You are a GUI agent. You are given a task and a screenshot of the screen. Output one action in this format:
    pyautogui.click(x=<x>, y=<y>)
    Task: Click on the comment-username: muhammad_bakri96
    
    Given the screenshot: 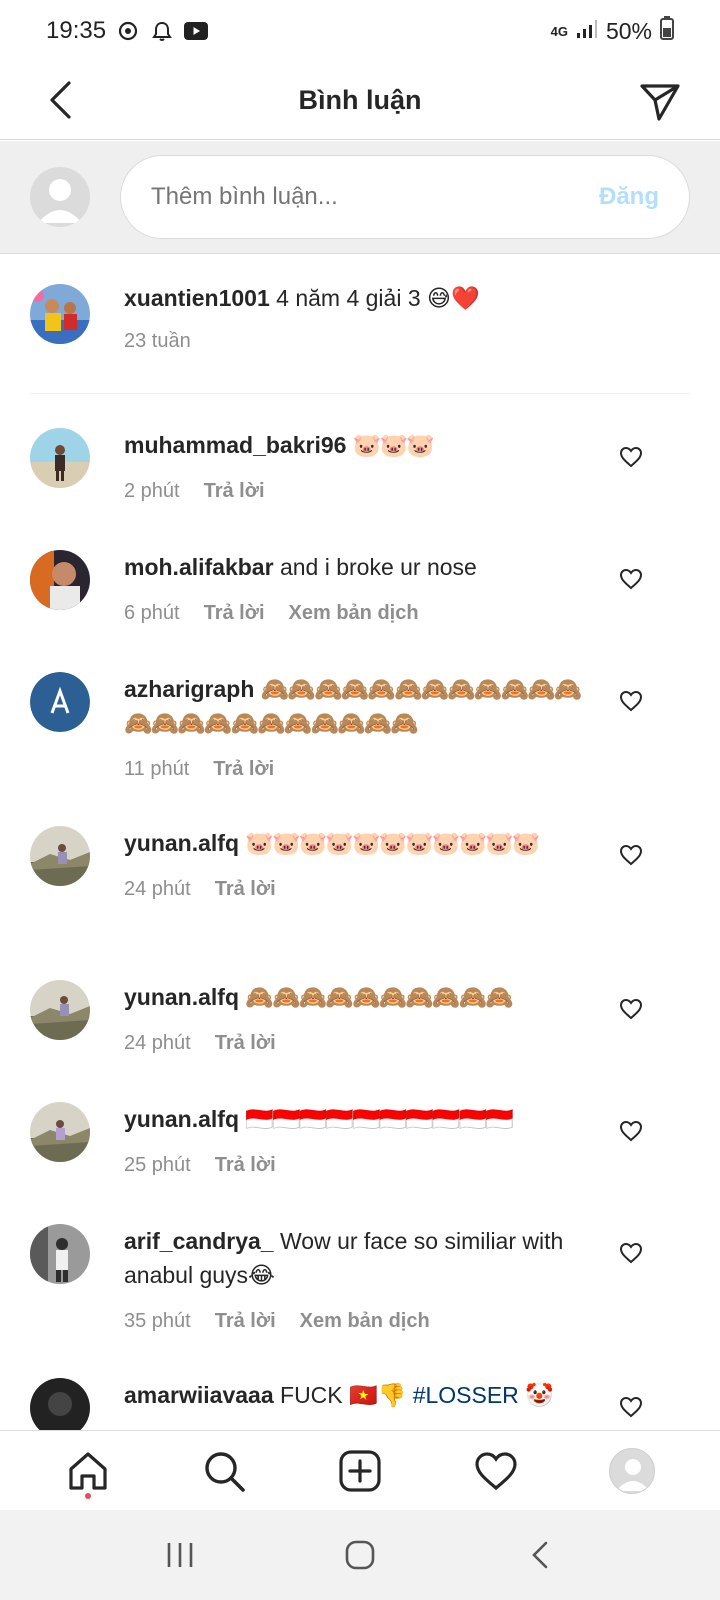 What is the action you would take?
    pyautogui.click(x=235, y=445)
    